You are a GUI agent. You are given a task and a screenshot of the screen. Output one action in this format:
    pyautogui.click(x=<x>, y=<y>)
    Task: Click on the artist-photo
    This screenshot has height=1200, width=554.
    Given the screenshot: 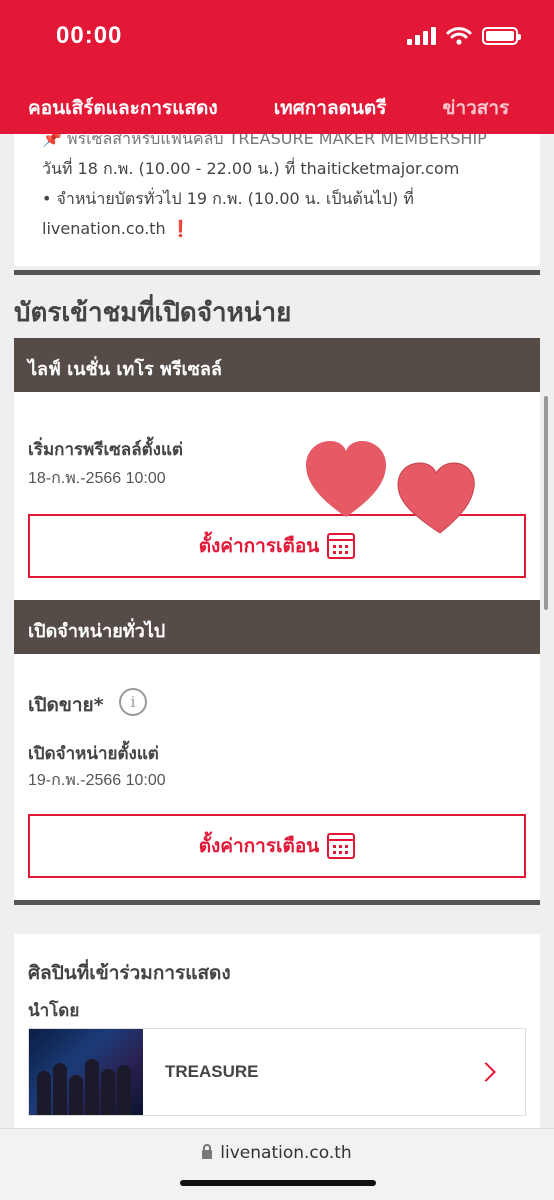 What is the action you would take?
    pyautogui.click(x=86, y=1072)
    